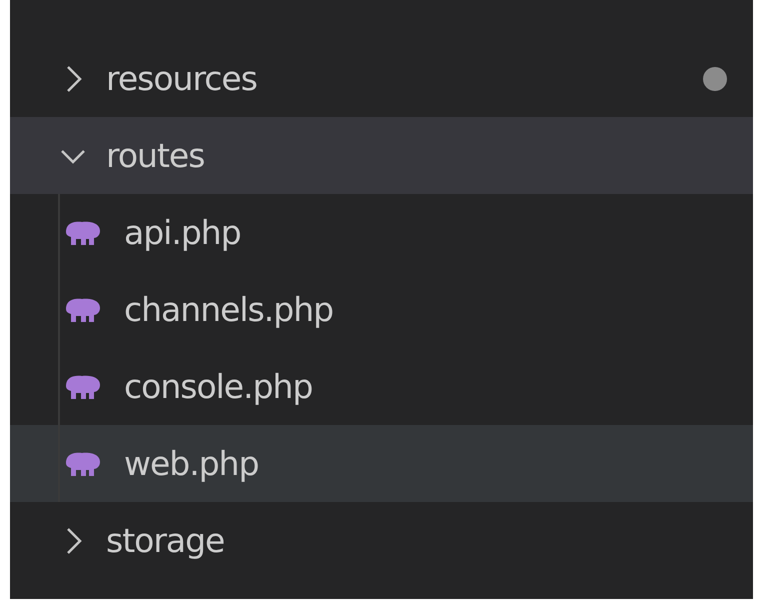  Describe the element at coordinates (181, 78) in the screenshot. I see `folder-name: resources` at that location.